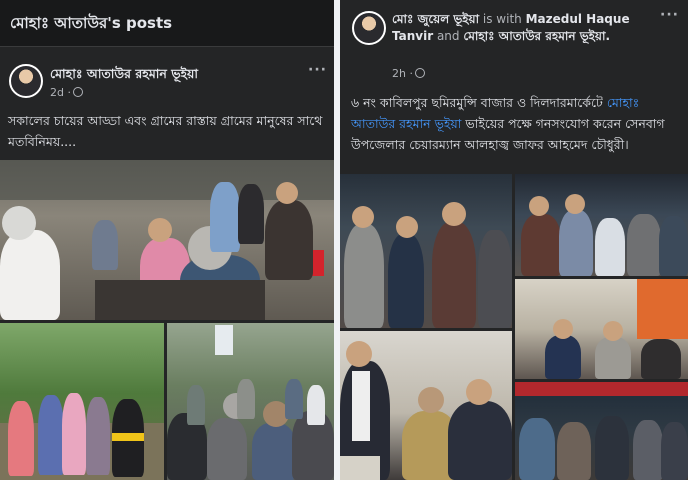 Image resolution: width=688 pixels, height=480 pixels. I want to click on post-time-text: 2h ·, so click(402, 73).